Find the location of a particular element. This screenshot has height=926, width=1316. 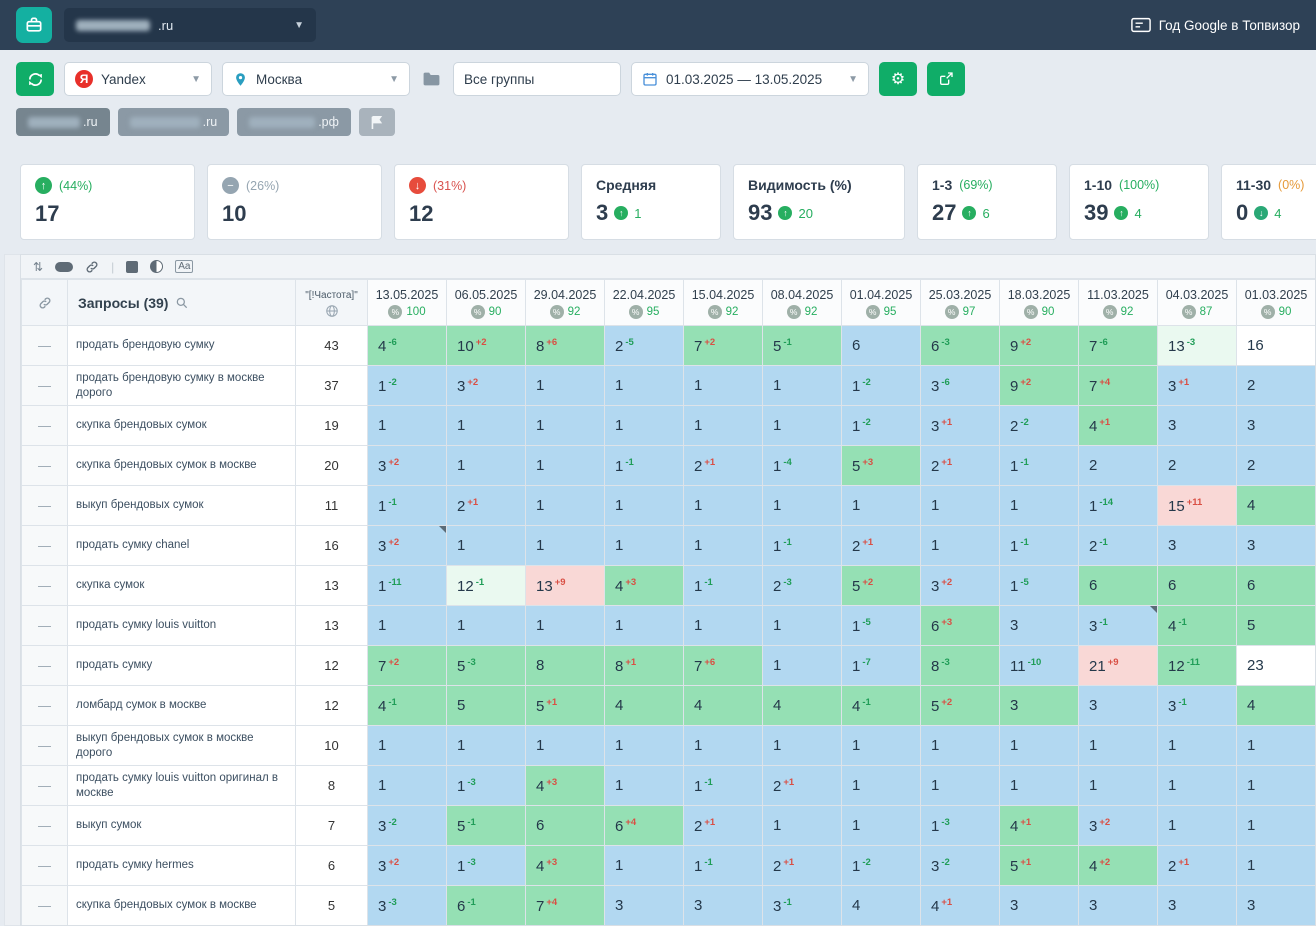

position-cell: 6 -3 is located at coordinates (960, 345).